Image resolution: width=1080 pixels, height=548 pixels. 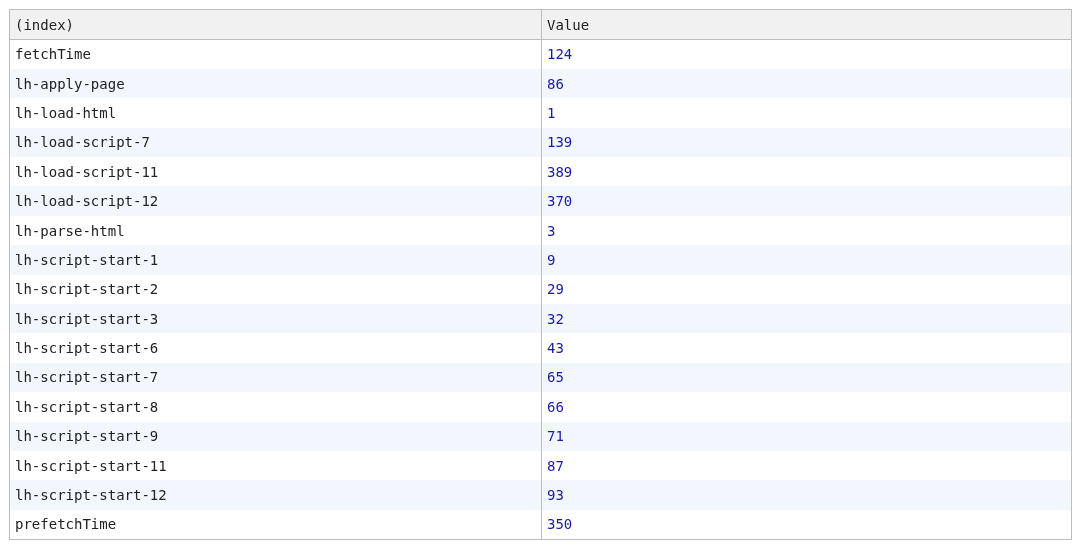 What do you see at coordinates (806, 201) in the screenshot?
I see `value-cell: 370` at bounding box center [806, 201].